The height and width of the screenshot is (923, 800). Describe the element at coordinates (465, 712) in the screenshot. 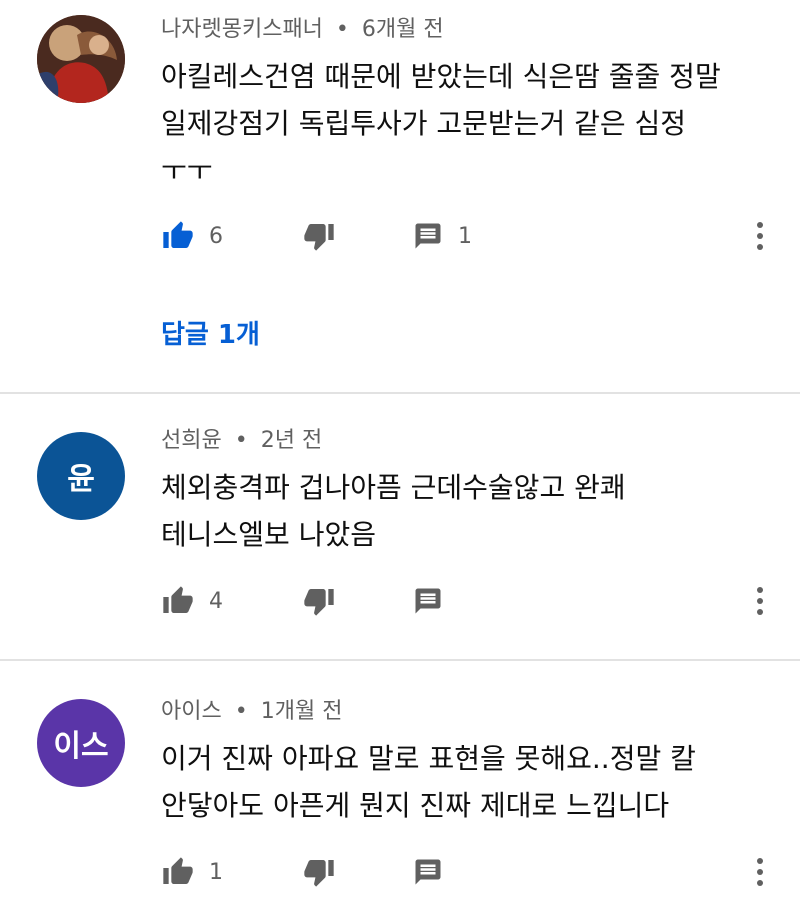

I see `comment-meta: 아이스 • 1개월 전` at that location.